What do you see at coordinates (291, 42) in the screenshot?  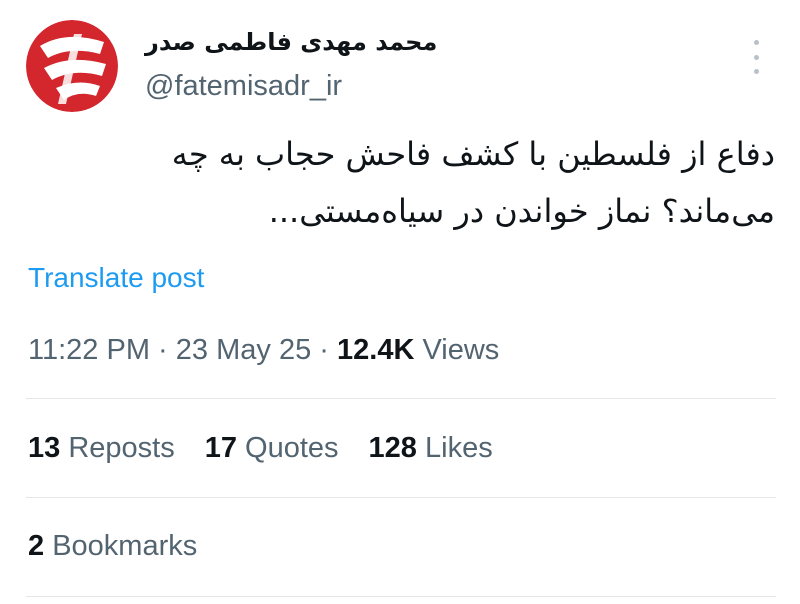 I see `display-name: محمد مهدی فاطمی صدر` at bounding box center [291, 42].